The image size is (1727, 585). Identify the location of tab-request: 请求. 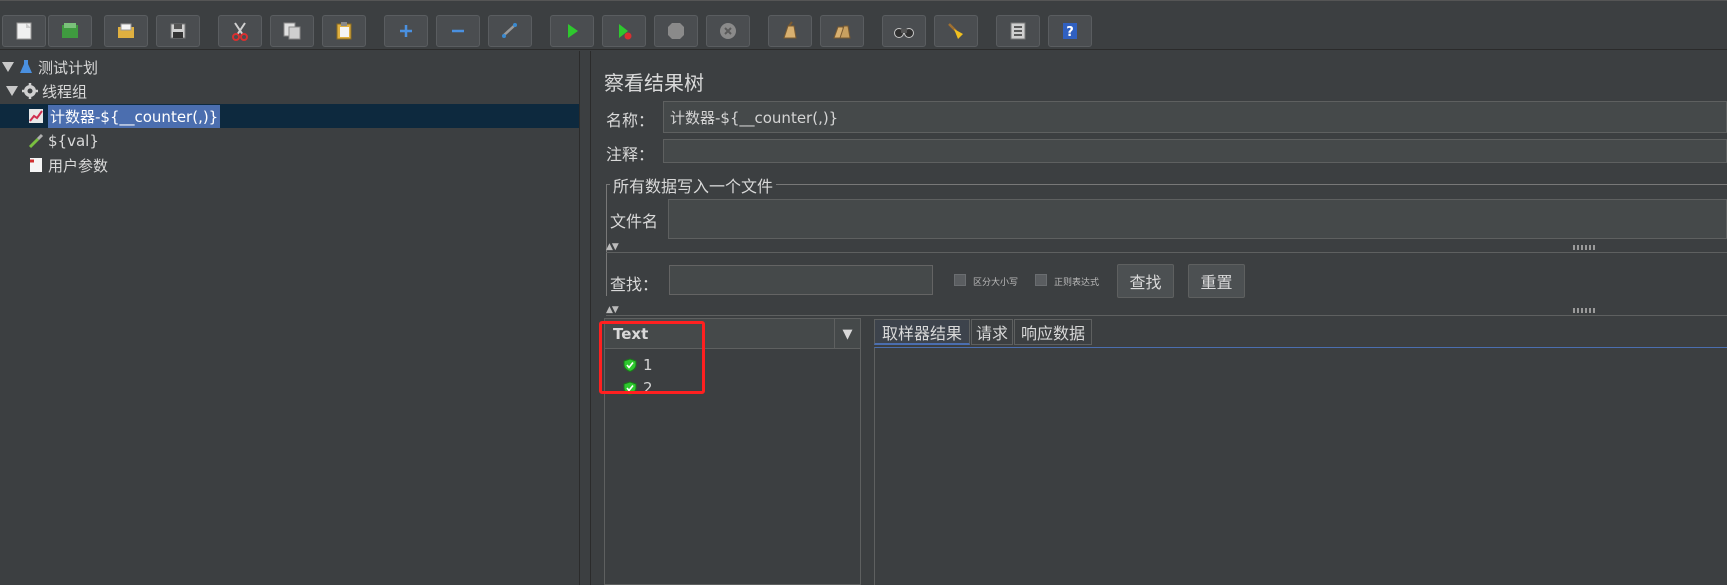
(992, 332).